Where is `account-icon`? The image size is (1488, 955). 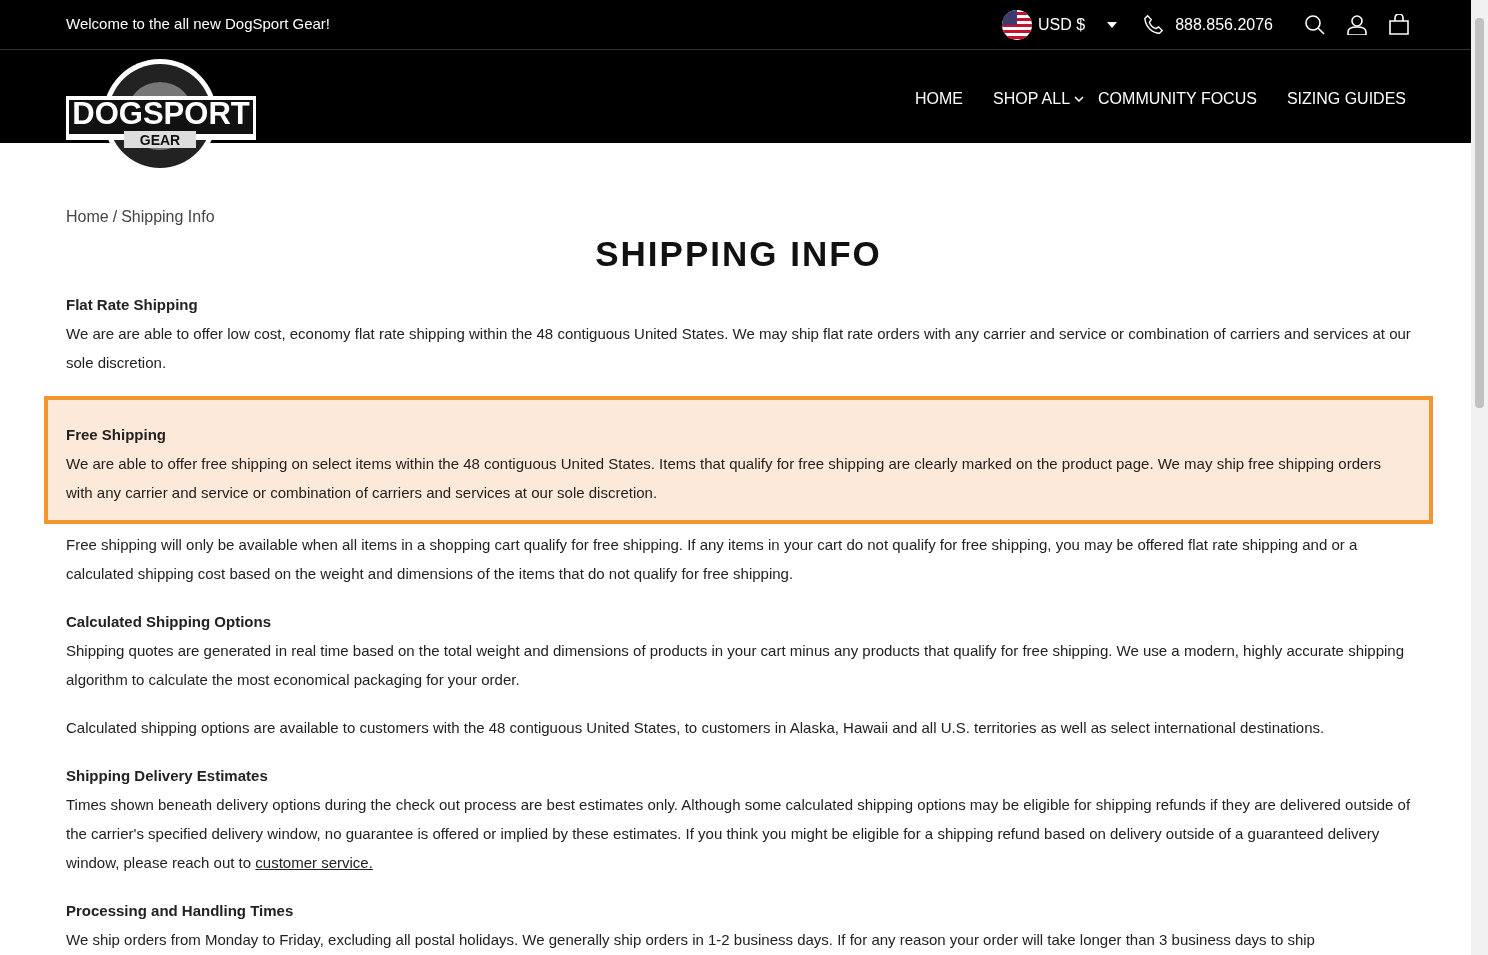
account-icon is located at coordinates (1357, 24).